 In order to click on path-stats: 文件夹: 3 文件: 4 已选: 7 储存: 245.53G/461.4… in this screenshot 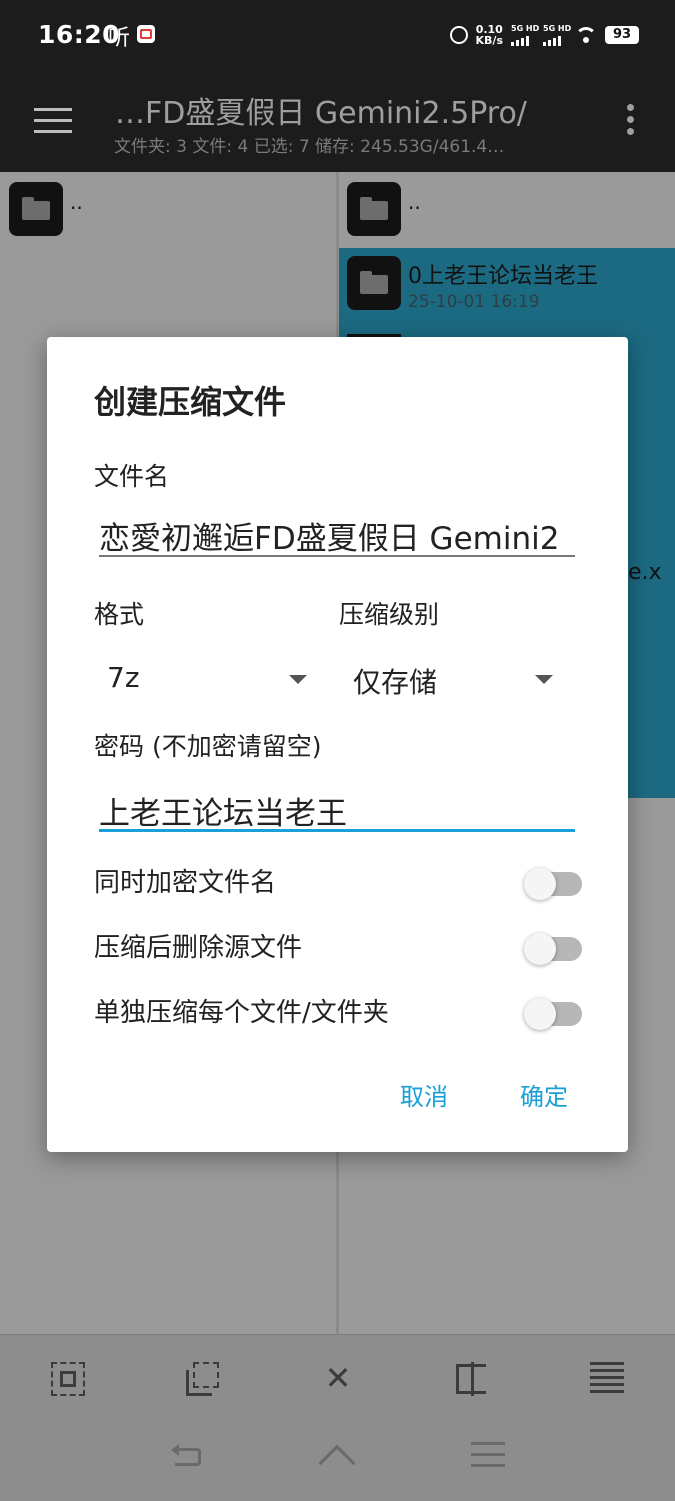, I will do `click(309, 147)`.